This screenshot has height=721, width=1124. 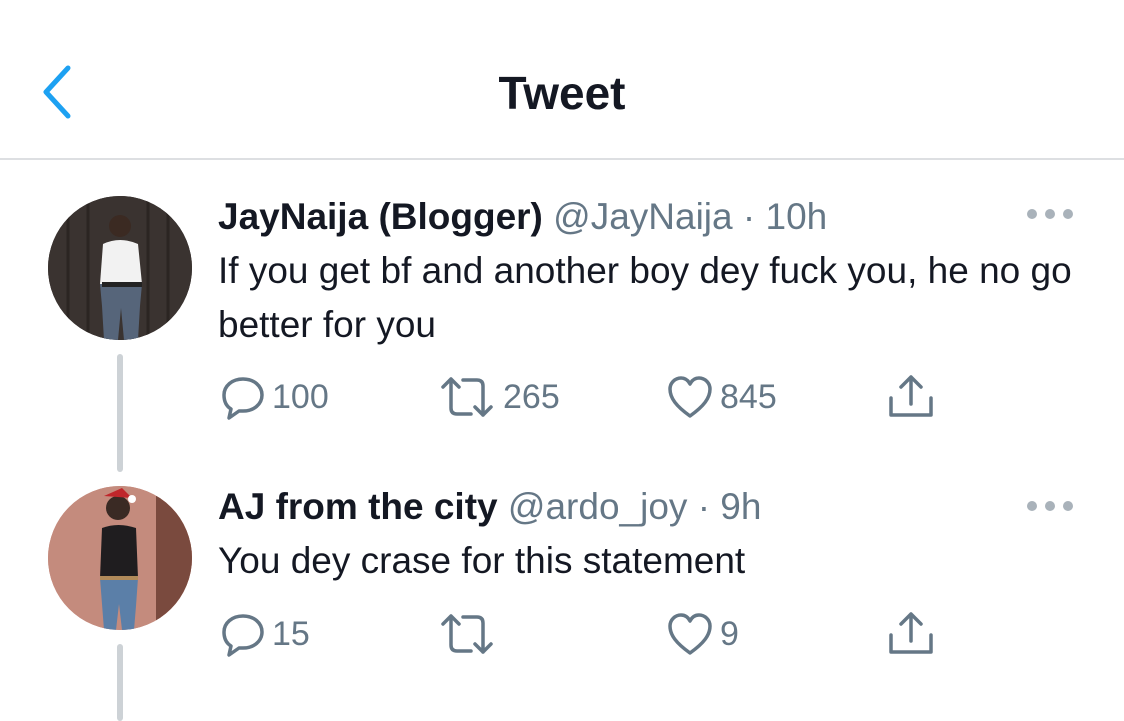 What do you see at coordinates (598, 506) in the screenshot?
I see `user-handle: @ardo_joy` at bounding box center [598, 506].